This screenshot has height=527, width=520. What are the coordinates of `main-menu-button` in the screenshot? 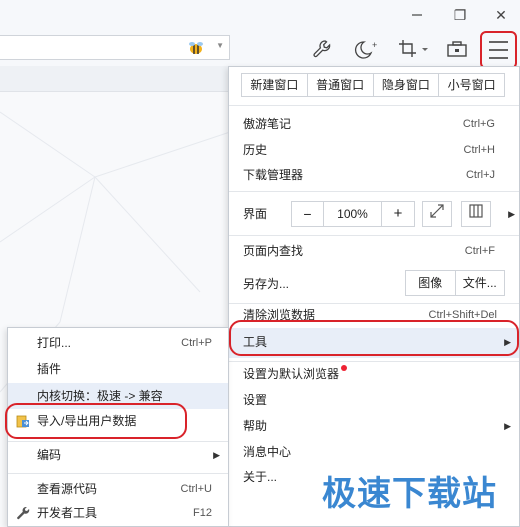 It's located at (498, 50).